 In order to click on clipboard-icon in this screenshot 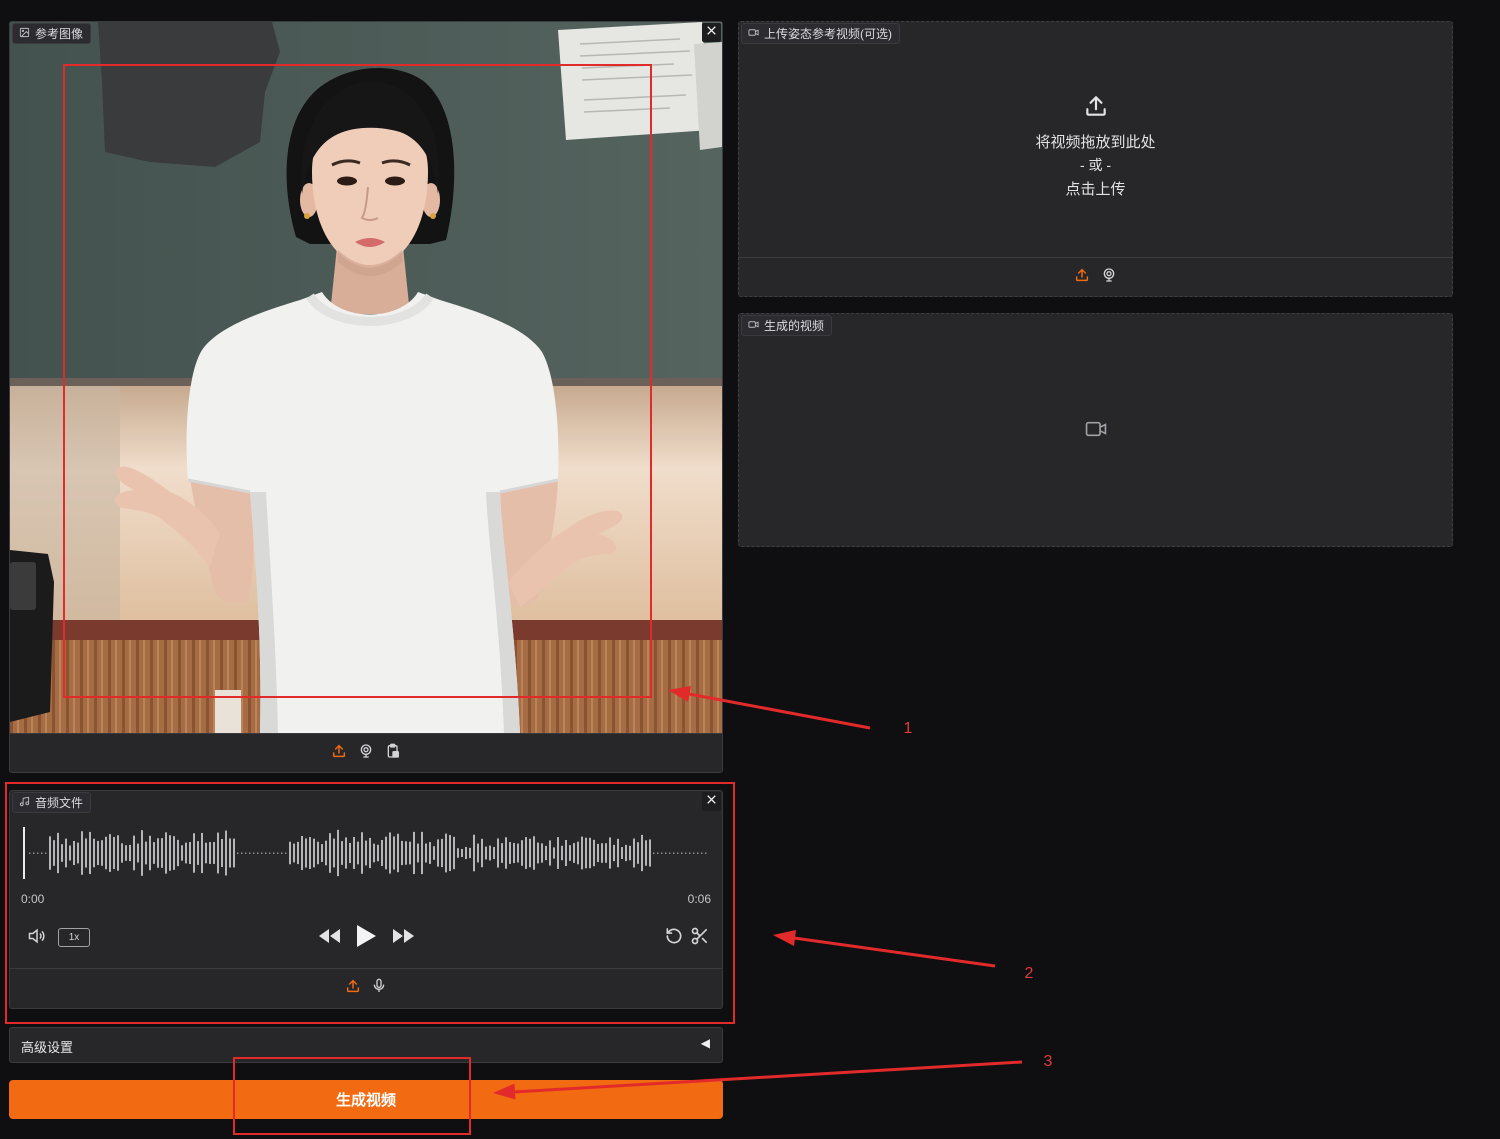, I will do `click(393, 753)`.